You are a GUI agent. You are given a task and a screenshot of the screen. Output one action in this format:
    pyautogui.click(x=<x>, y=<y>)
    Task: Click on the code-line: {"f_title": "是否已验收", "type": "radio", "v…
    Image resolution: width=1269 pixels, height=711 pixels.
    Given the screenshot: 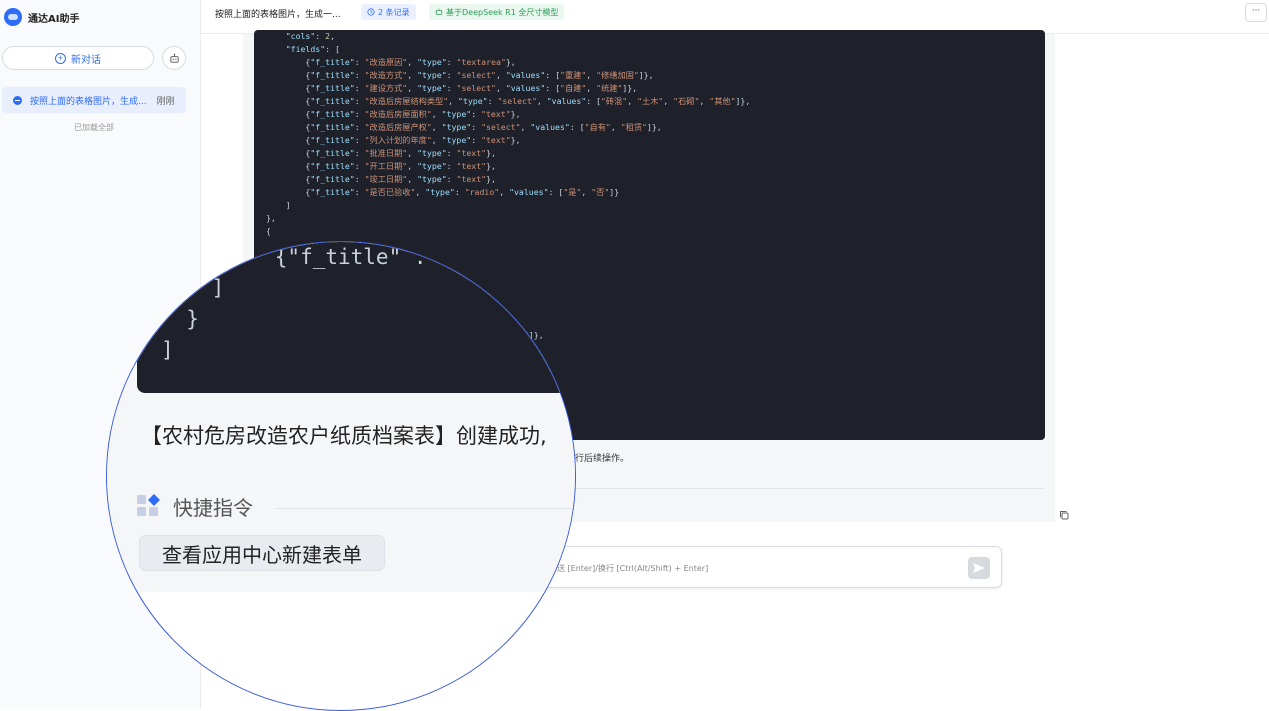 What is the action you would take?
    pyautogui.click(x=443, y=192)
    